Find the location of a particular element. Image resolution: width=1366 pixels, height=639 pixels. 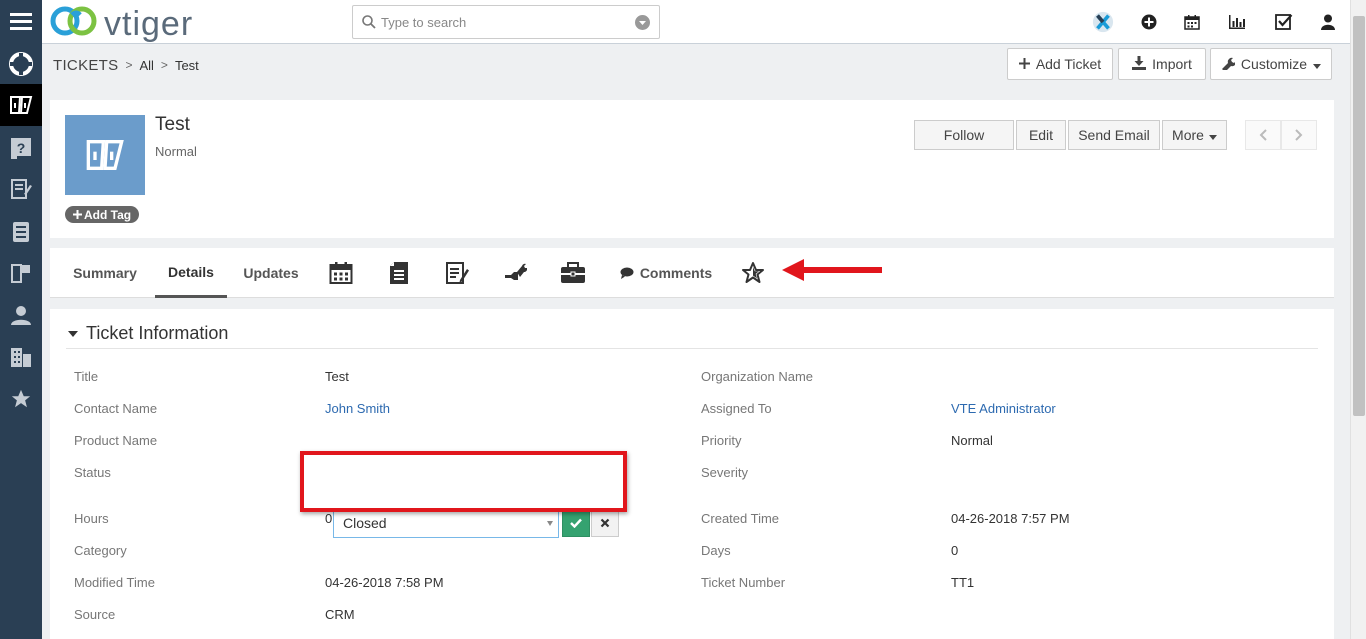

block-title: Ticket Information is located at coordinates (157, 333).